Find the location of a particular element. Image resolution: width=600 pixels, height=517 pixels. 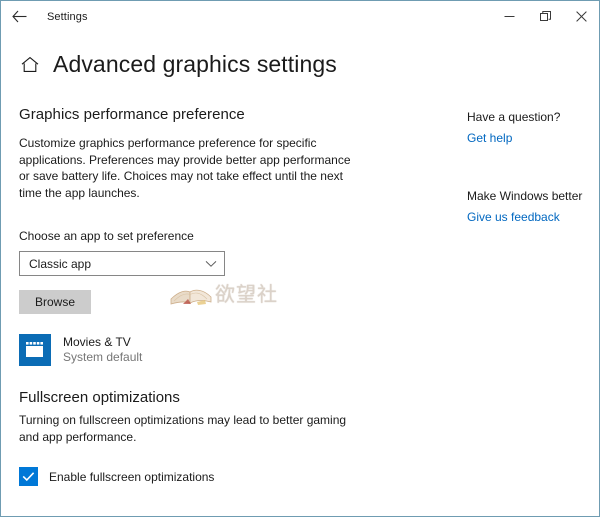

dropdown-selected-value: Classic app is located at coordinates (60, 263).